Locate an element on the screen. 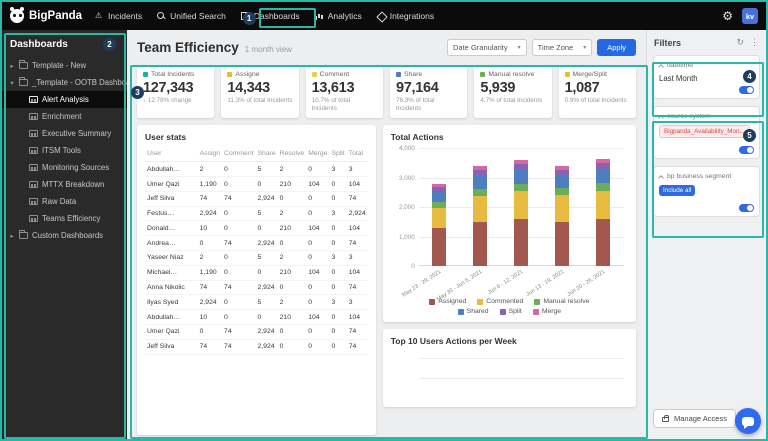 Image resolution: width=768 pixels, height=441 pixels. table-cell: Umer Qazi is located at coordinates (171, 332).